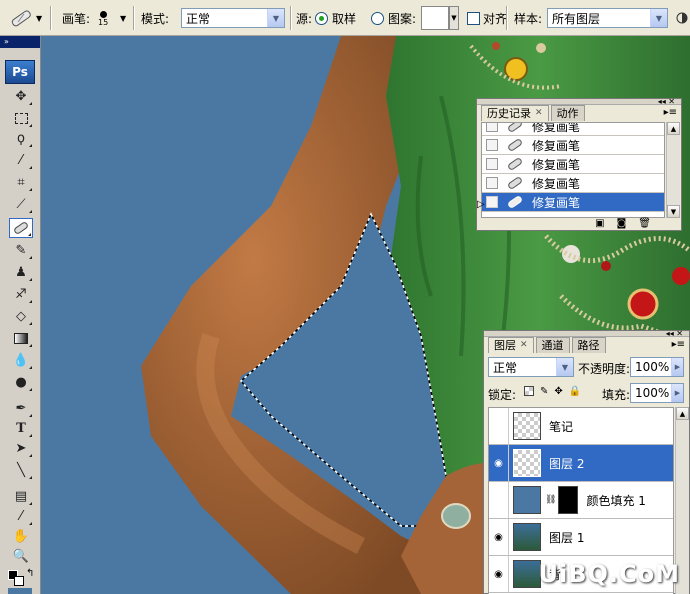 This screenshot has height=594, width=690. What do you see at coordinates (30, 573) in the screenshot?
I see `swap-colors-icon: ↰` at bounding box center [30, 573].